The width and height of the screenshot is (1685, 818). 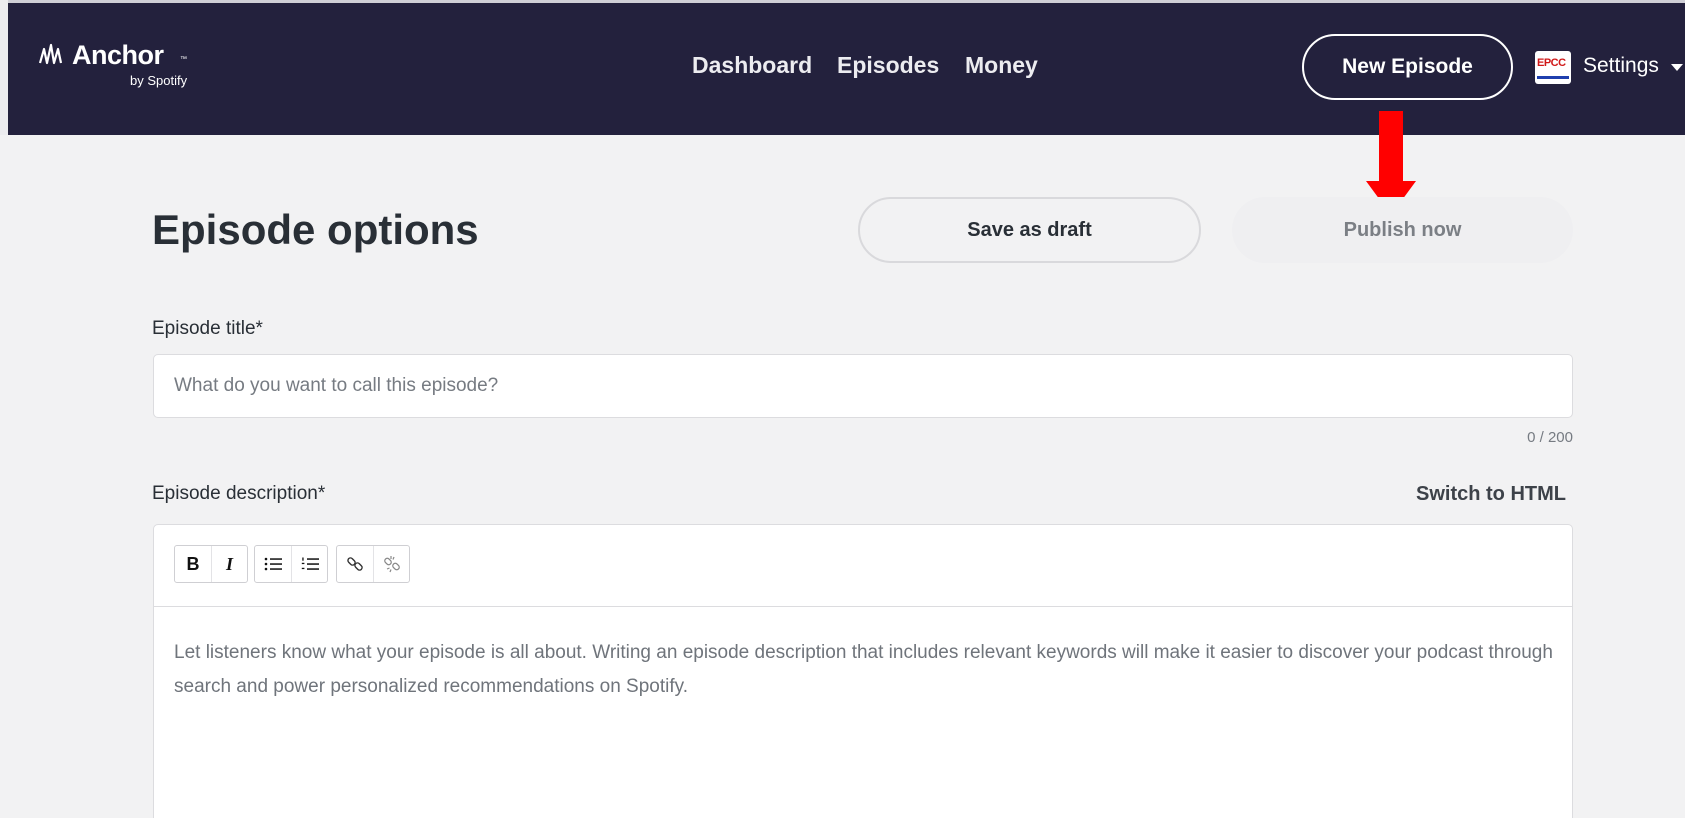 What do you see at coordinates (4, 67) in the screenshot?
I see `window-left-edge` at bounding box center [4, 67].